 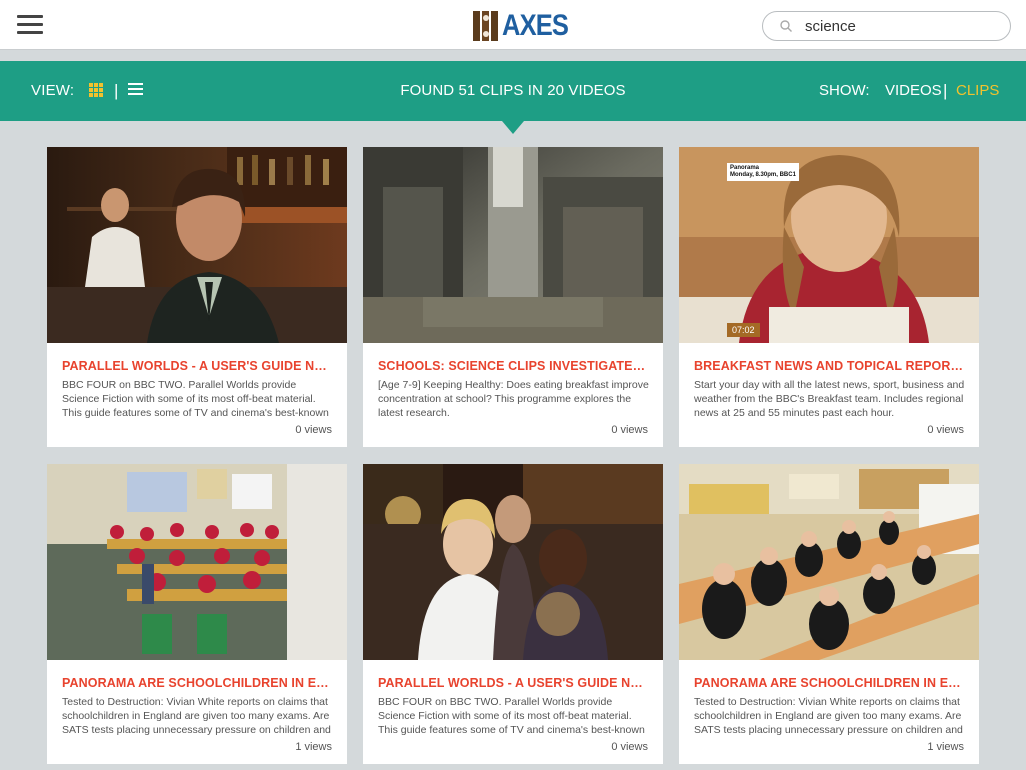 I want to click on show-label: SHOW:, so click(x=844, y=90).